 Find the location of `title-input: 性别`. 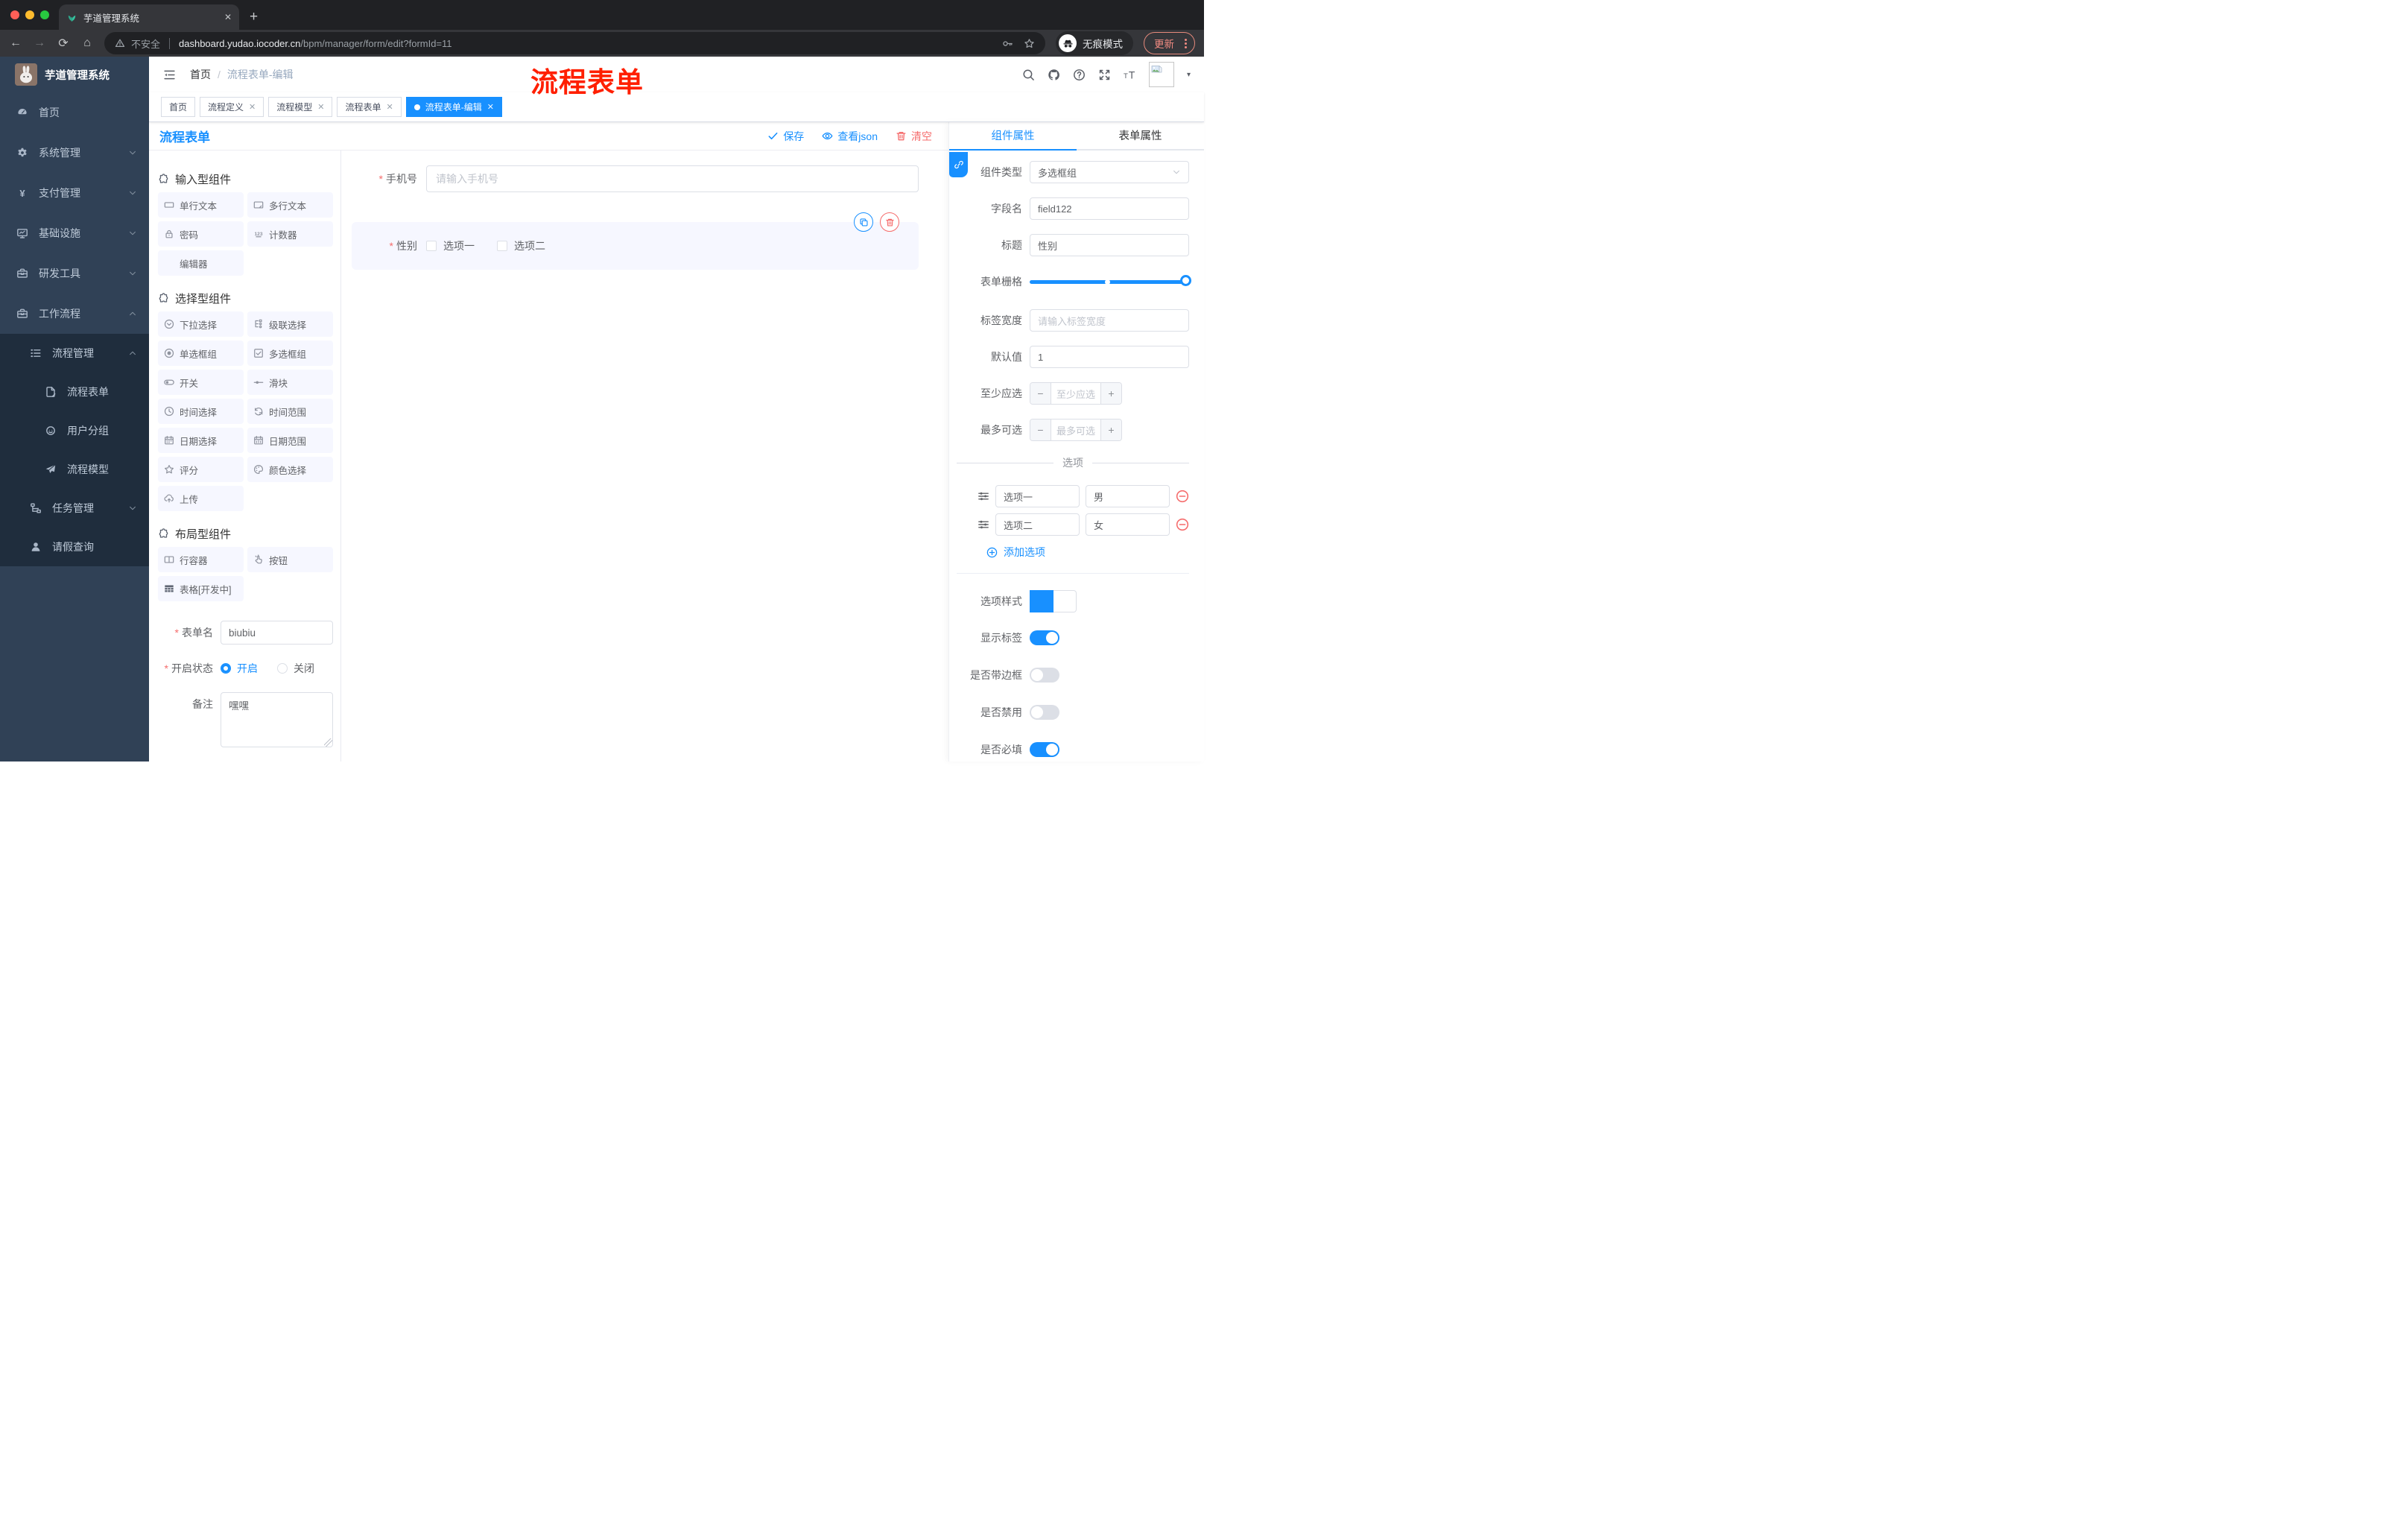

title-input: 性别 is located at coordinates (1109, 245).